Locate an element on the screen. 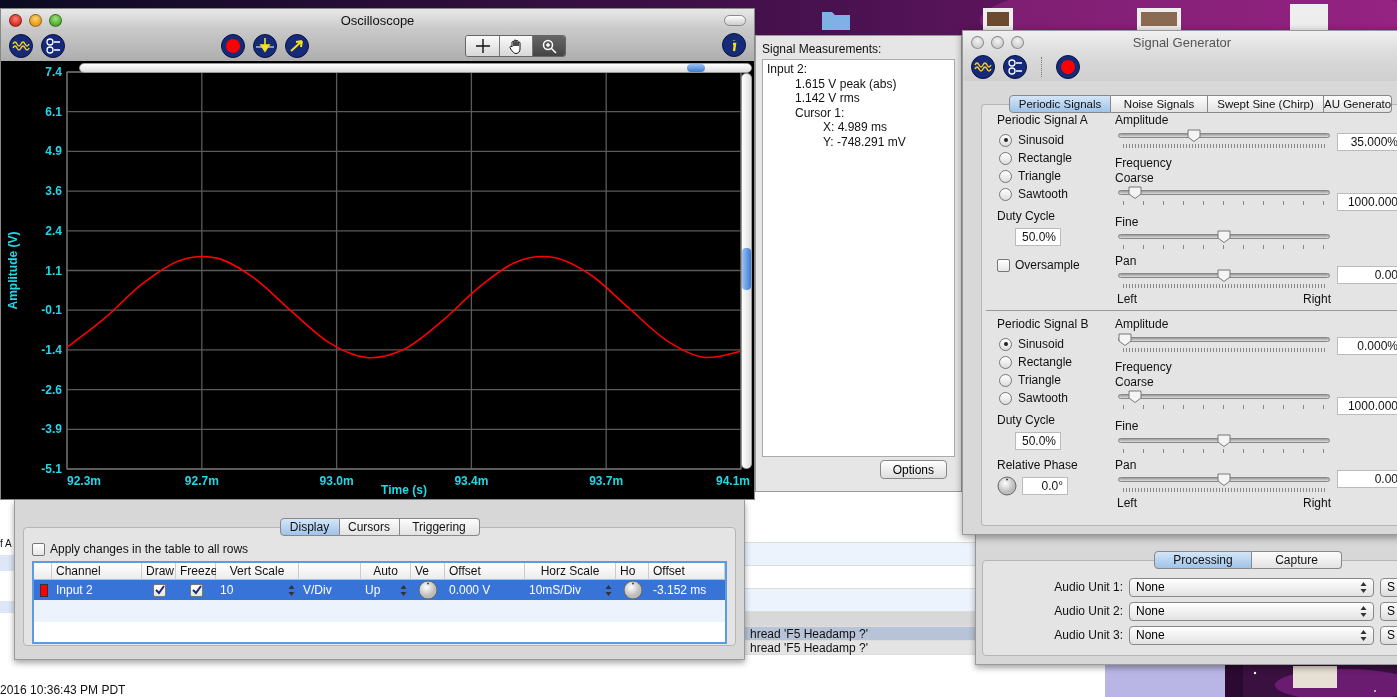 This screenshot has height=697, width=1397. table-row: Input 2 10 V/Div Up 0.000 V 10mS/Div -3.152 ms is located at coordinates (379, 590).